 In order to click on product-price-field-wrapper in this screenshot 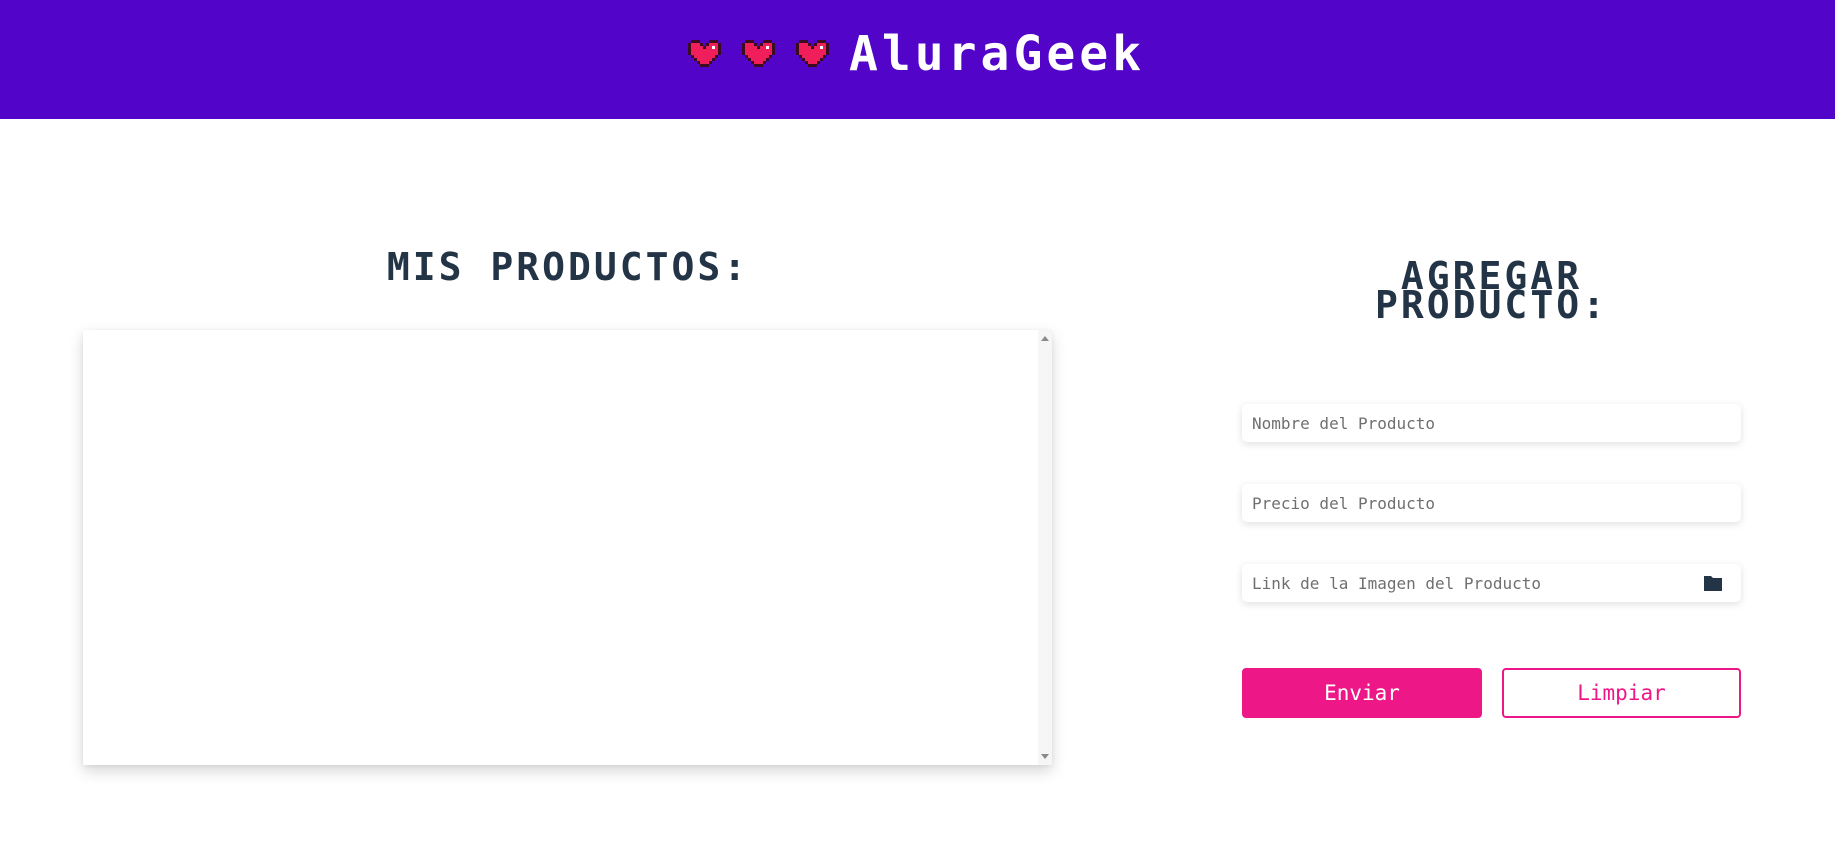, I will do `click(1491, 503)`.